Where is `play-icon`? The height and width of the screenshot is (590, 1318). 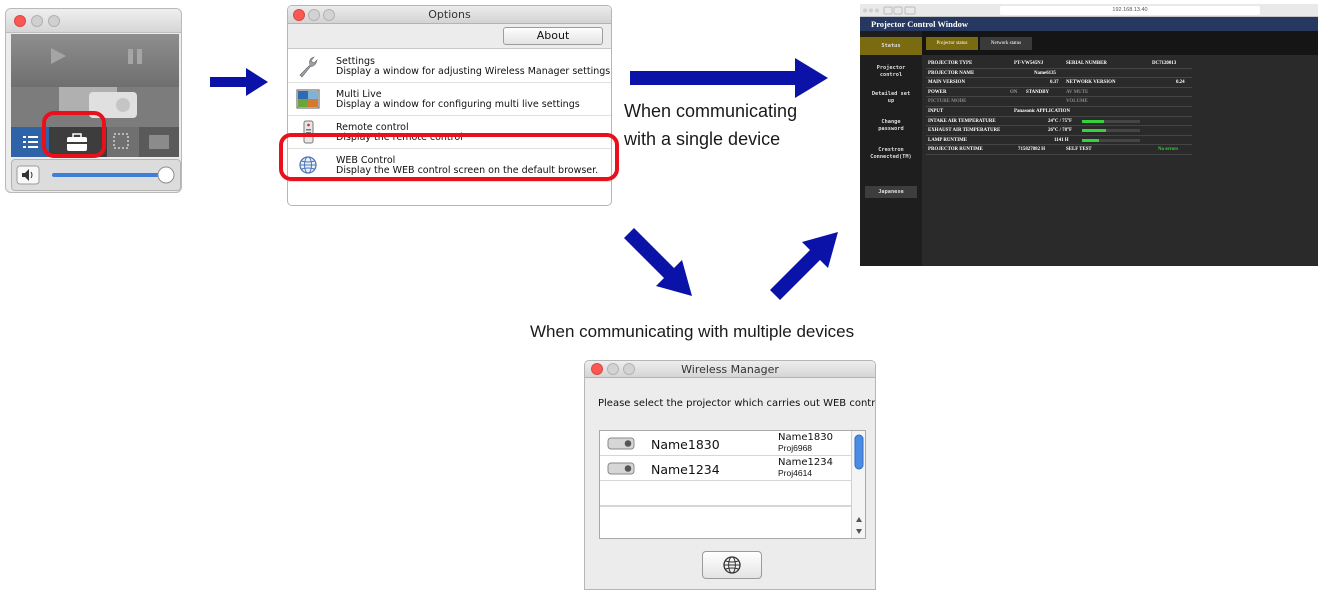 play-icon is located at coordinates (58, 56).